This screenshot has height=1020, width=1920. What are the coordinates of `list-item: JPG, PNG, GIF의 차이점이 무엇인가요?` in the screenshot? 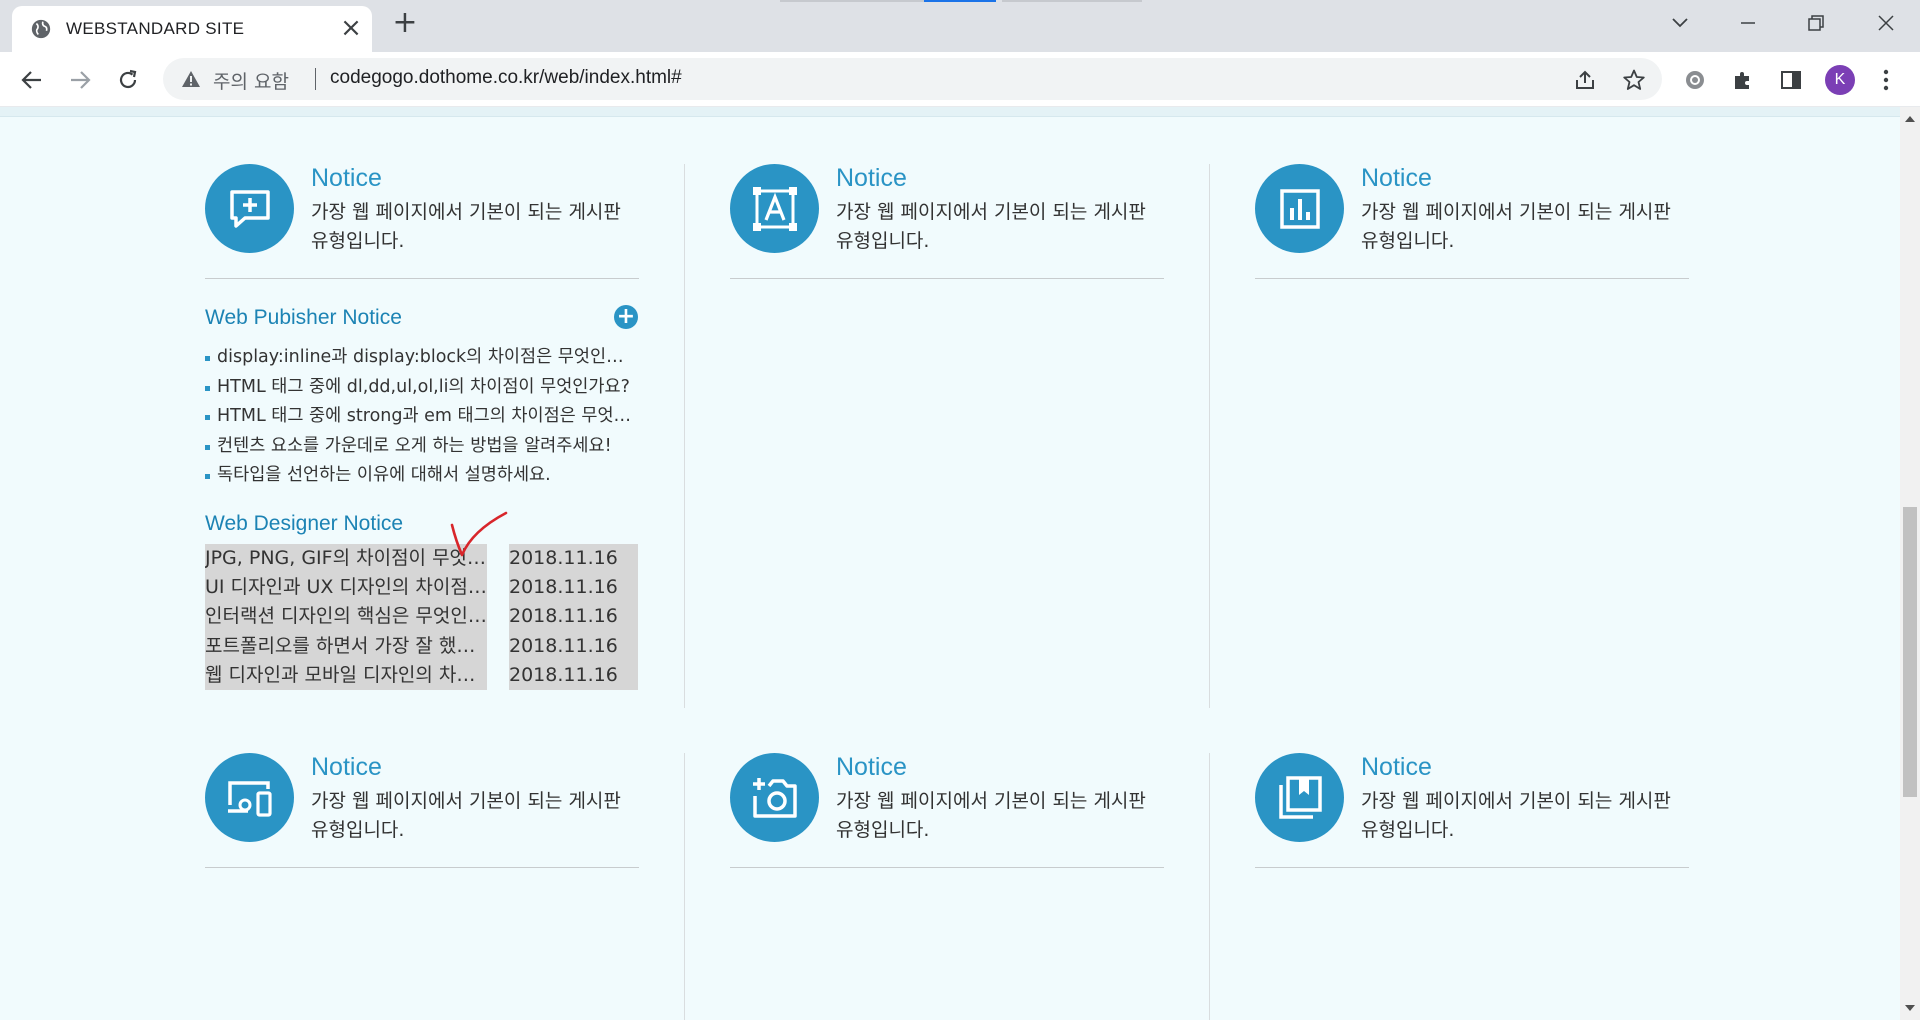 It's located at (346, 558).